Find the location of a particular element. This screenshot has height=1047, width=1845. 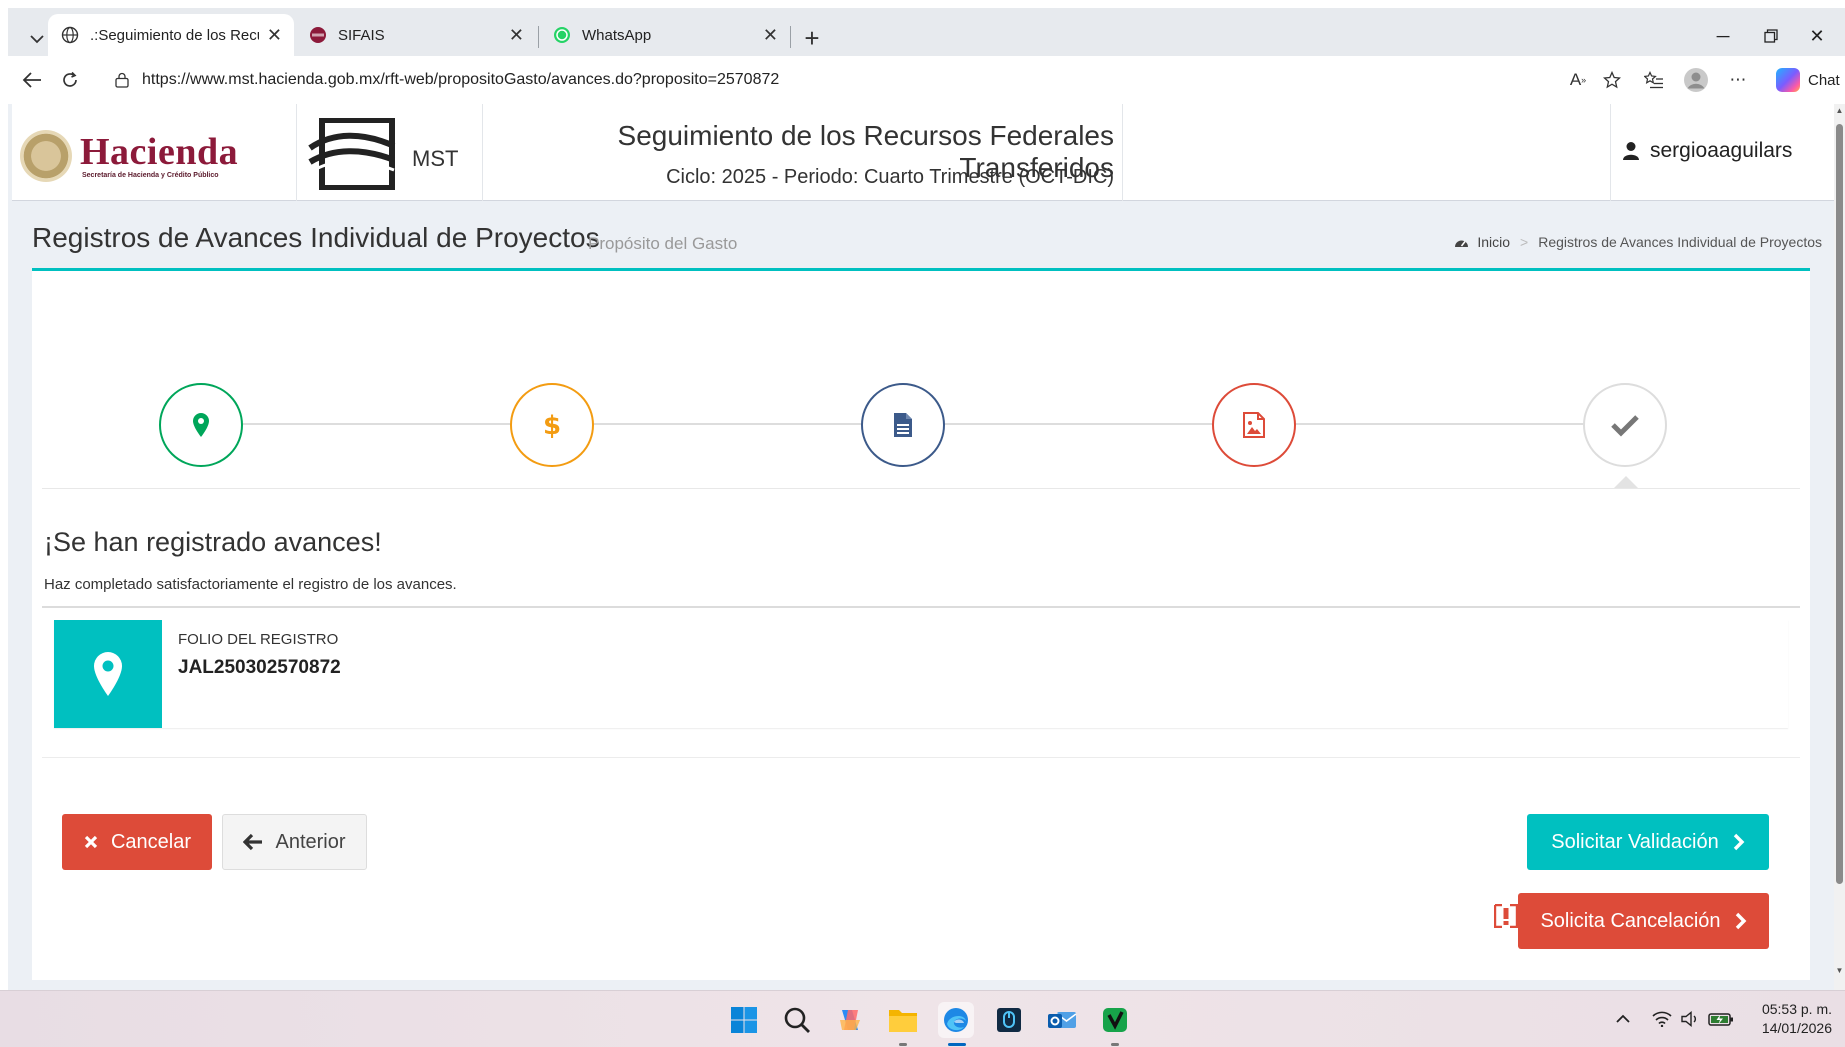

favorites-list-icon is located at coordinates (1654, 80).